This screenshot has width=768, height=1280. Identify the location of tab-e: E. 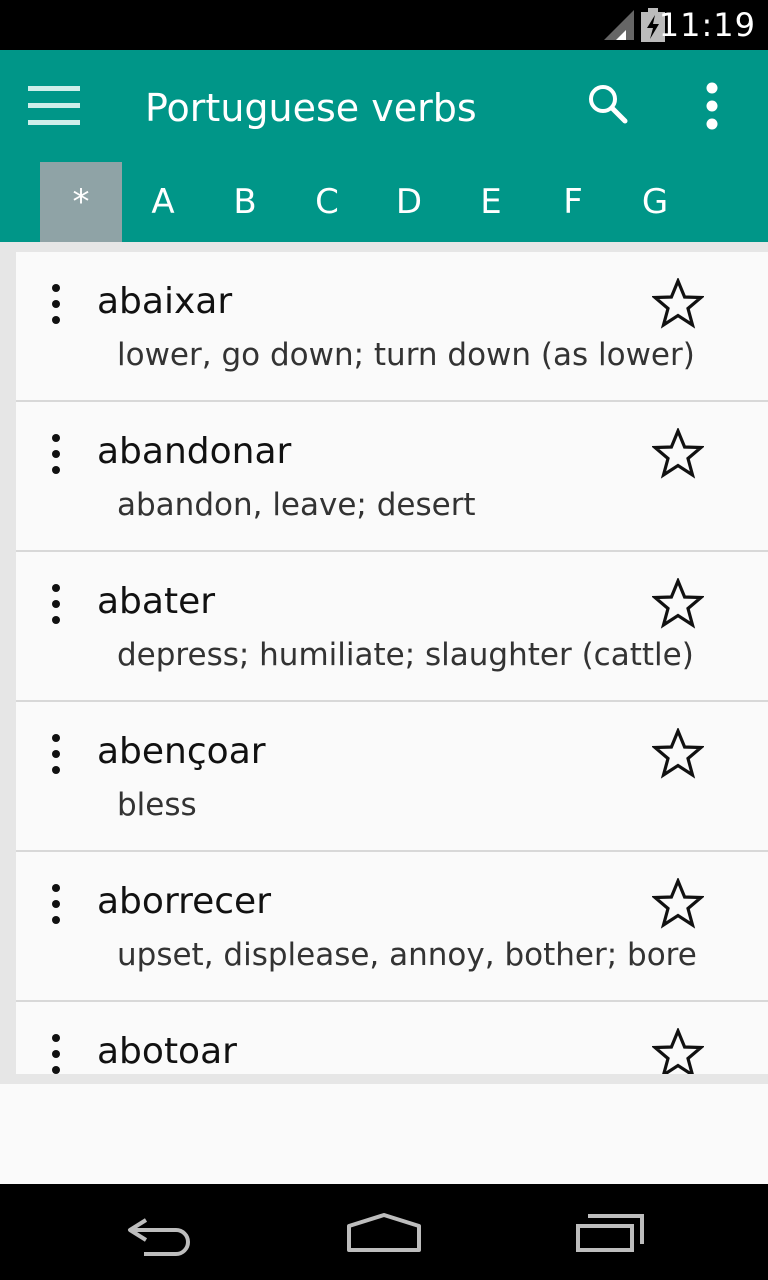
(491, 202).